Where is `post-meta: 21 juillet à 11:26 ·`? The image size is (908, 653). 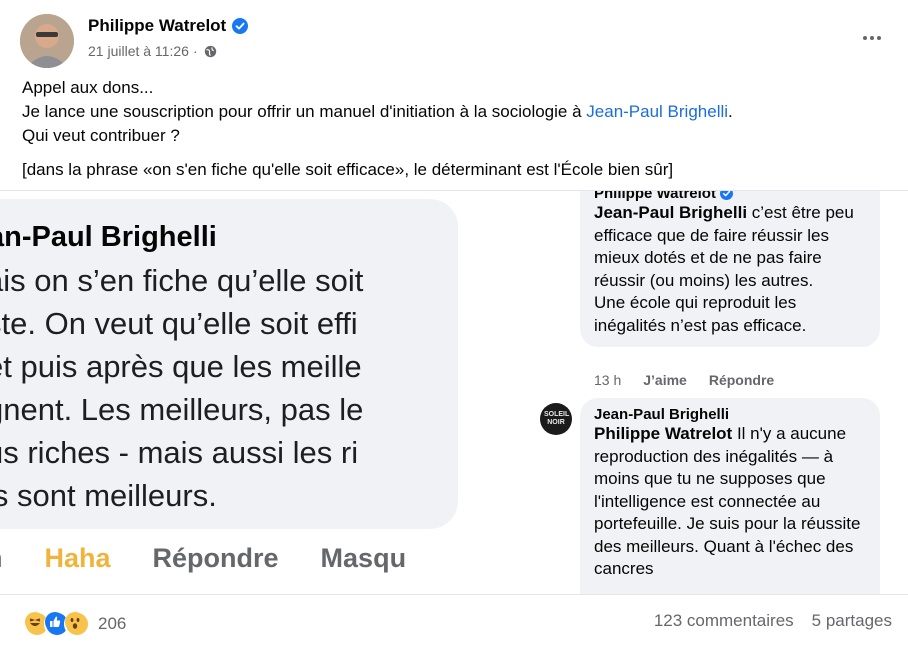
post-meta: 21 juillet à 11:26 · is located at coordinates (152, 51).